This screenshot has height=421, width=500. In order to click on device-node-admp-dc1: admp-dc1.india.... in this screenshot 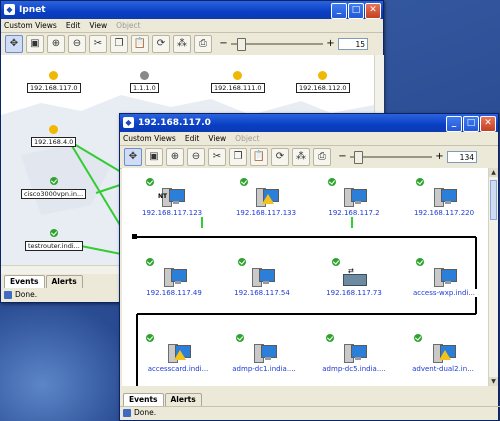, I will do `click(264, 353)`.